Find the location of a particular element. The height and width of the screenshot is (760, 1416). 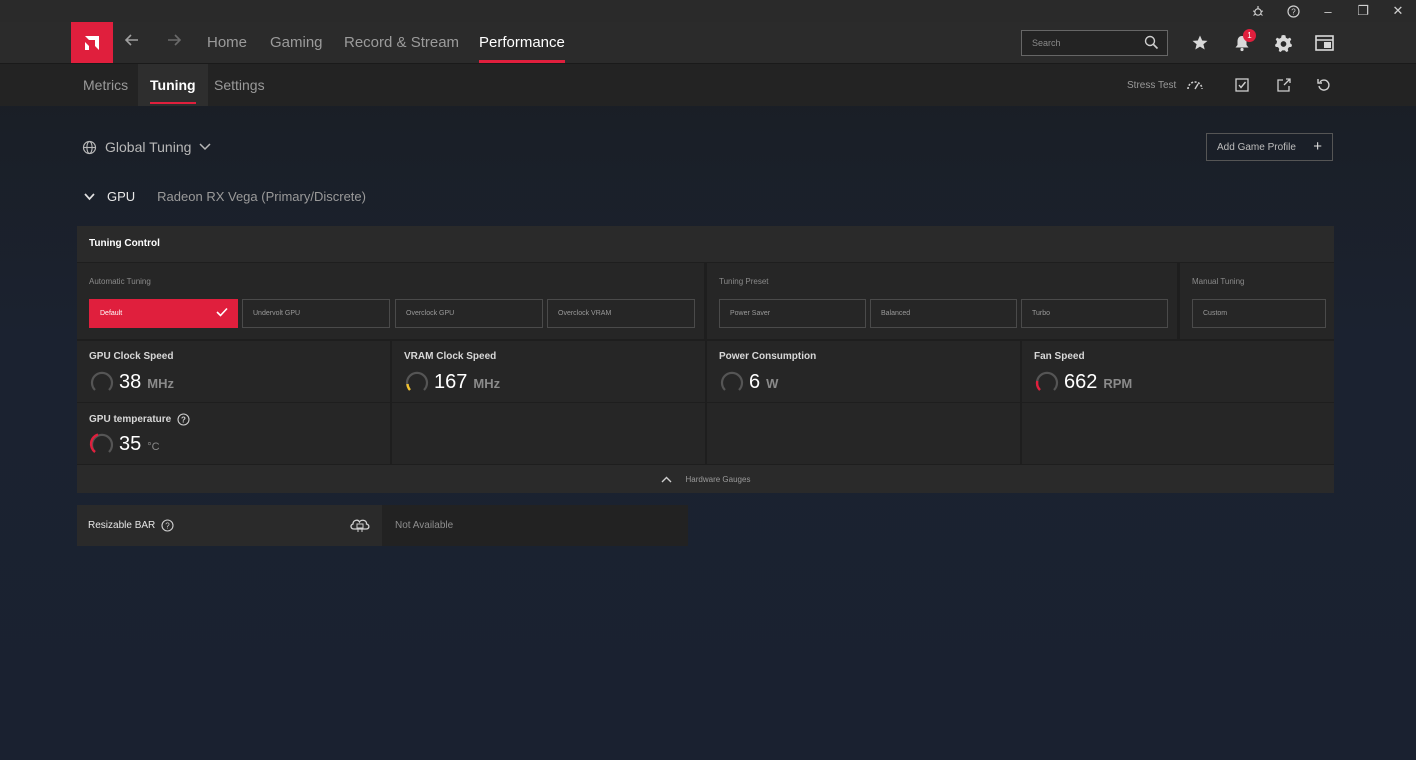

resizable-bar-row: Resizable BAR ? Not Available is located at coordinates (382, 525).